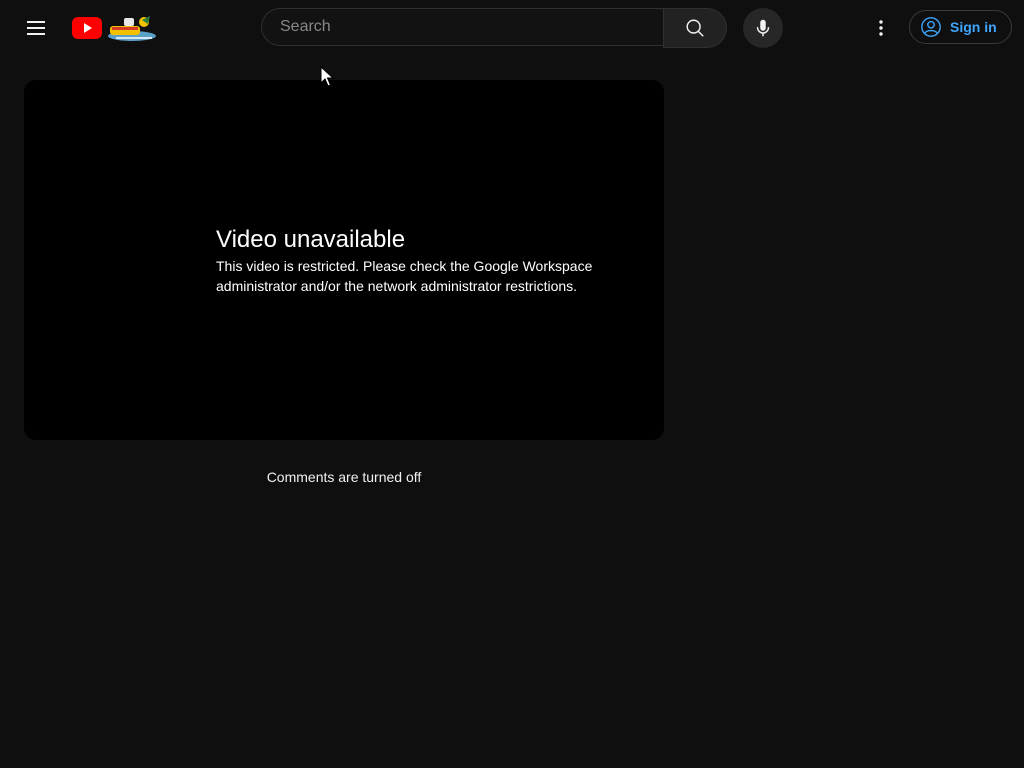 The height and width of the screenshot is (768, 1024). I want to click on voice-search-button, so click(763, 28).